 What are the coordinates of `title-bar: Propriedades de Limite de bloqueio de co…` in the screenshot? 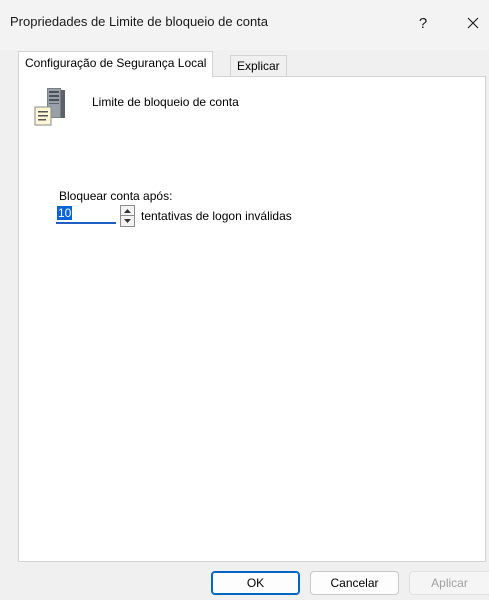 It's located at (244, 25).